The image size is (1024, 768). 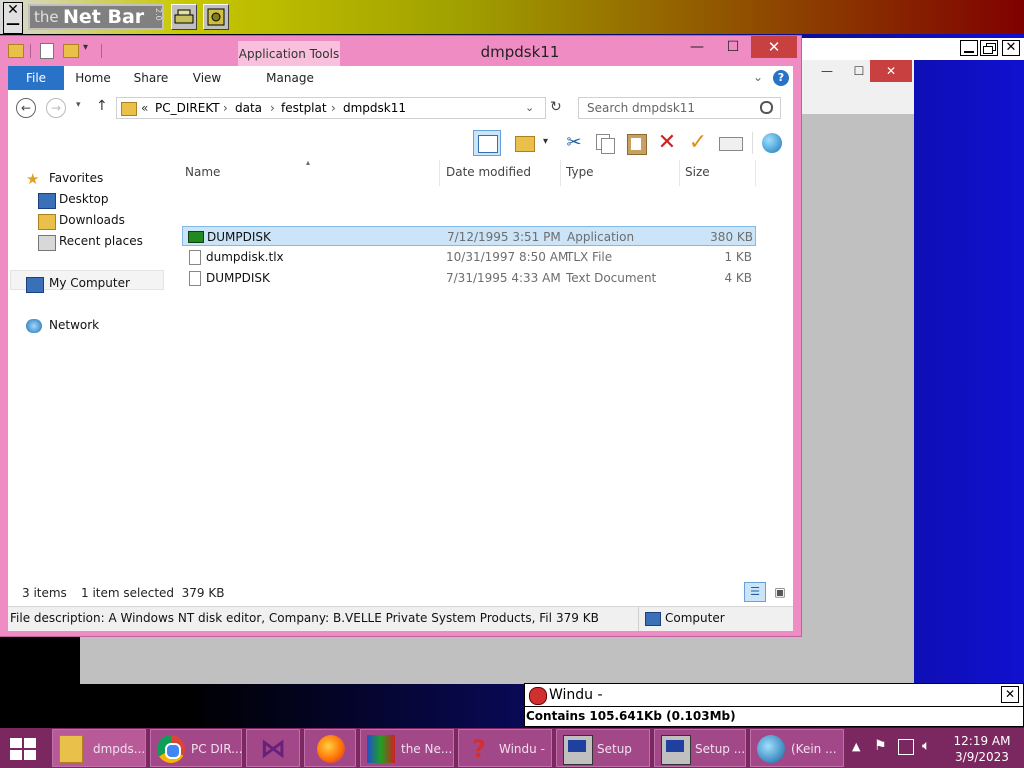 What do you see at coordinates (13, 18) in the screenshot?
I see `netbar-close-icon: ✕ —` at bounding box center [13, 18].